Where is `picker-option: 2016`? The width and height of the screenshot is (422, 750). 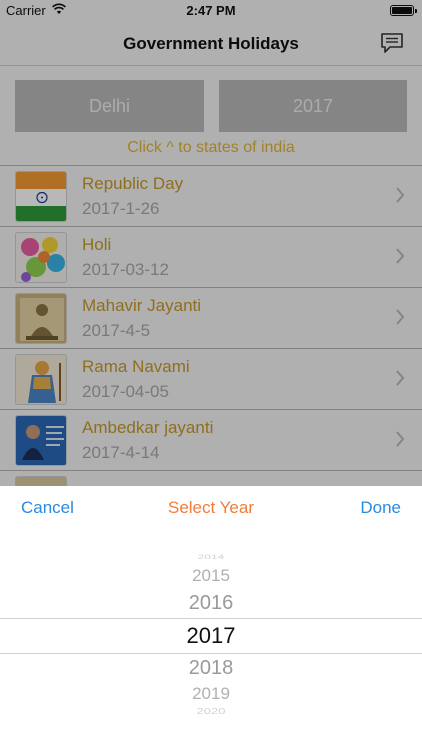 picker-option: 2016 is located at coordinates (211, 603).